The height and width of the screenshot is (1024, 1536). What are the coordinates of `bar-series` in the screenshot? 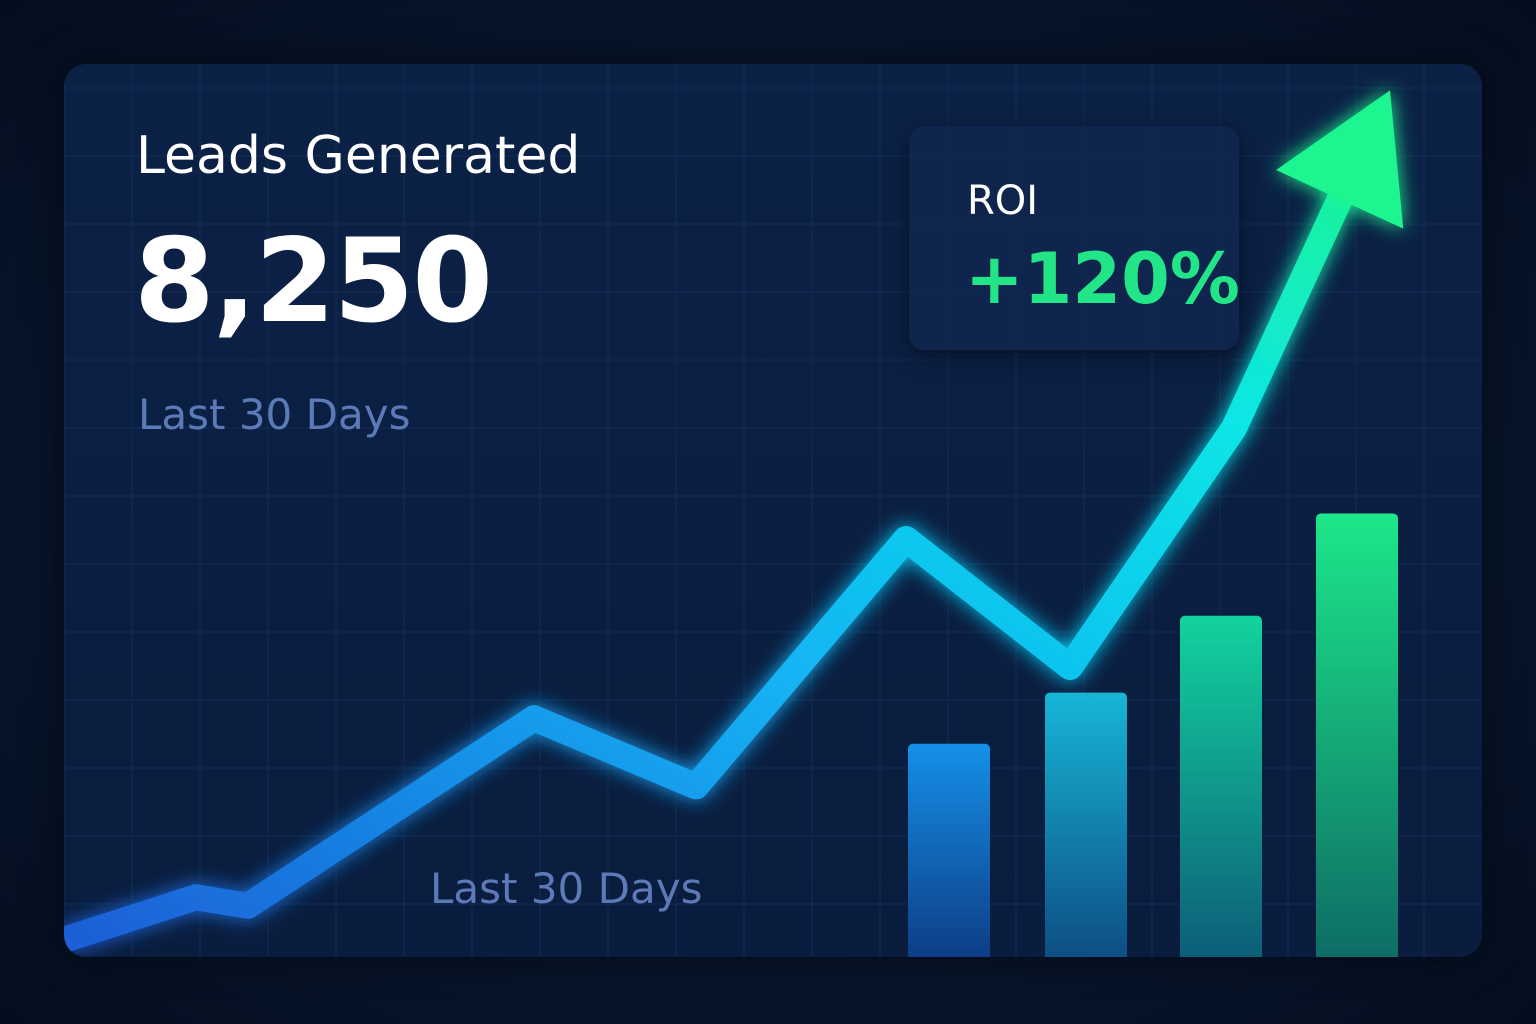 It's located at (1153, 735).